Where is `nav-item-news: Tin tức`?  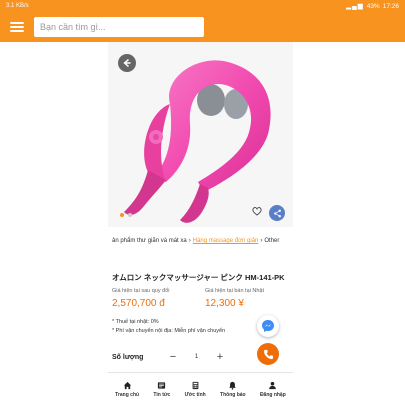 nav-item-news: Tin tức is located at coordinates (161, 389).